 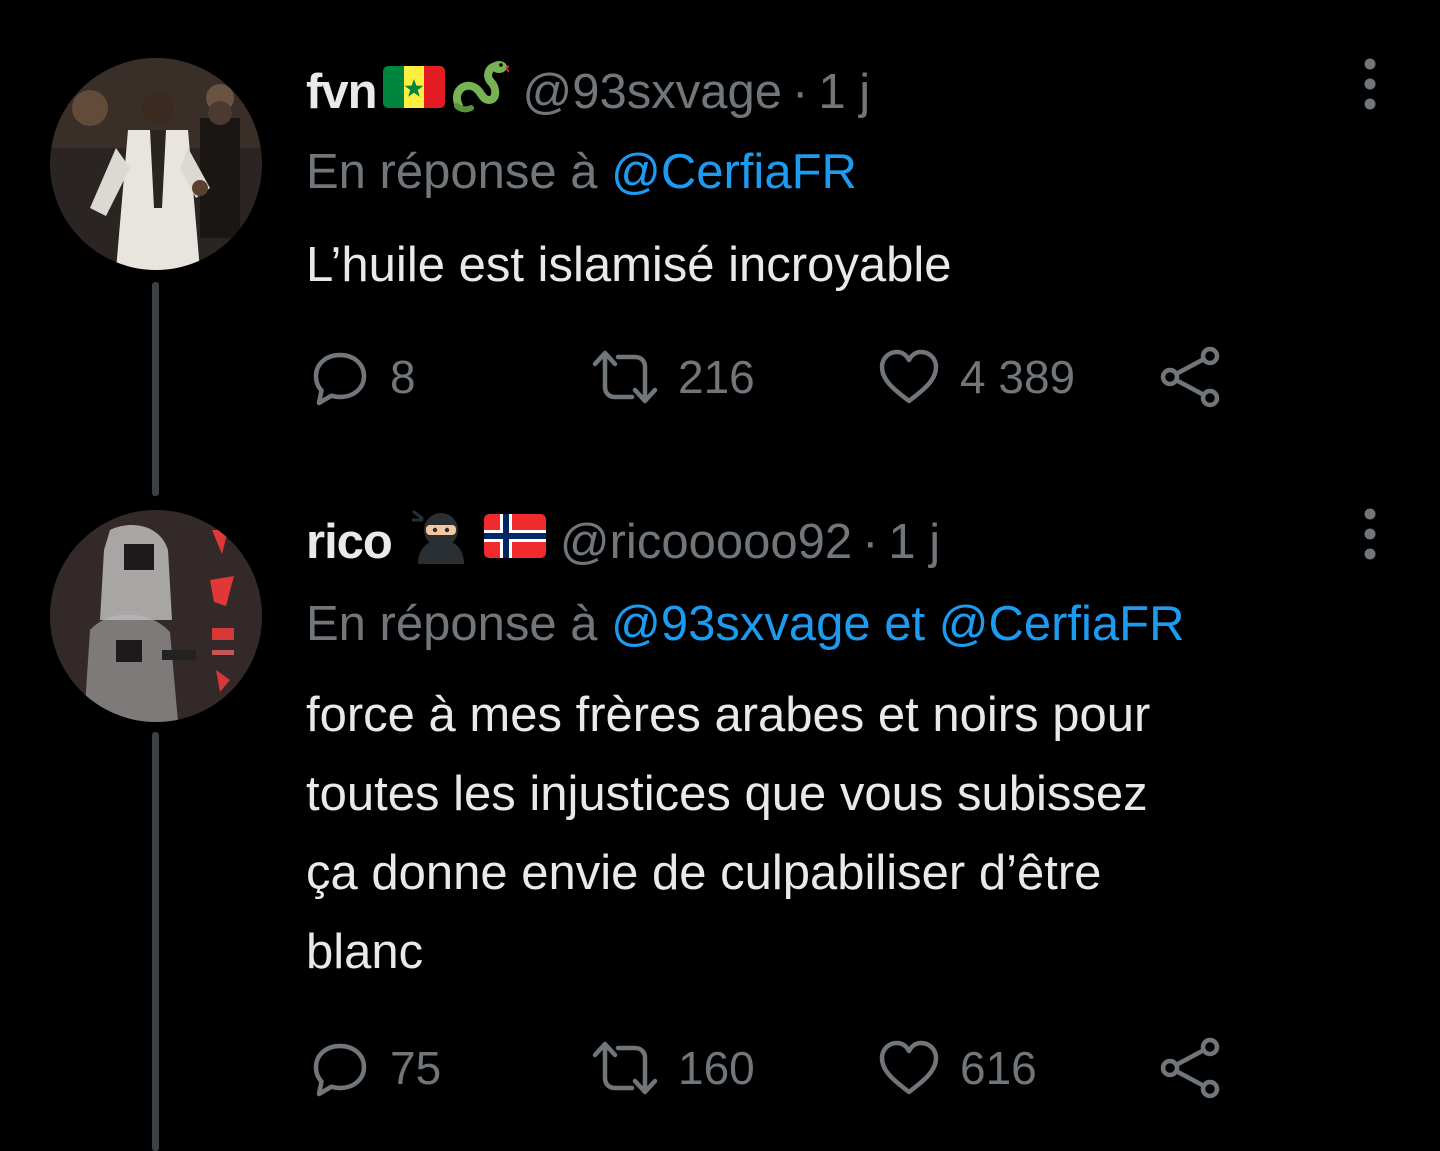 I want to click on like-button: 4 389, so click(x=976, y=377).